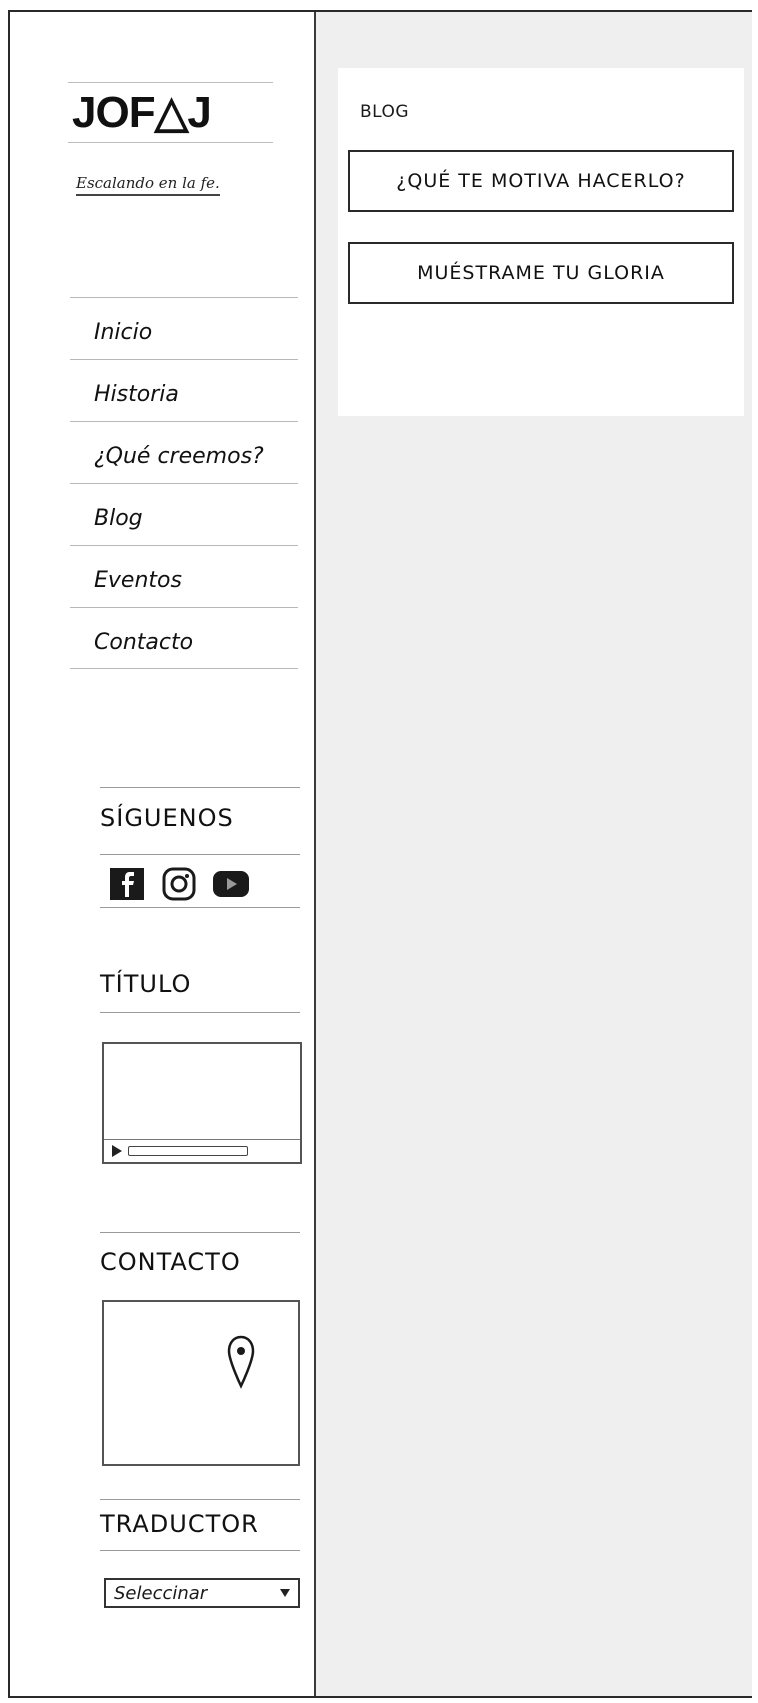 The image size is (758, 1703). What do you see at coordinates (161, 1593) in the screenshot?
I see `language-select-value: Seleccinar` at bounding box center [161, 1593].